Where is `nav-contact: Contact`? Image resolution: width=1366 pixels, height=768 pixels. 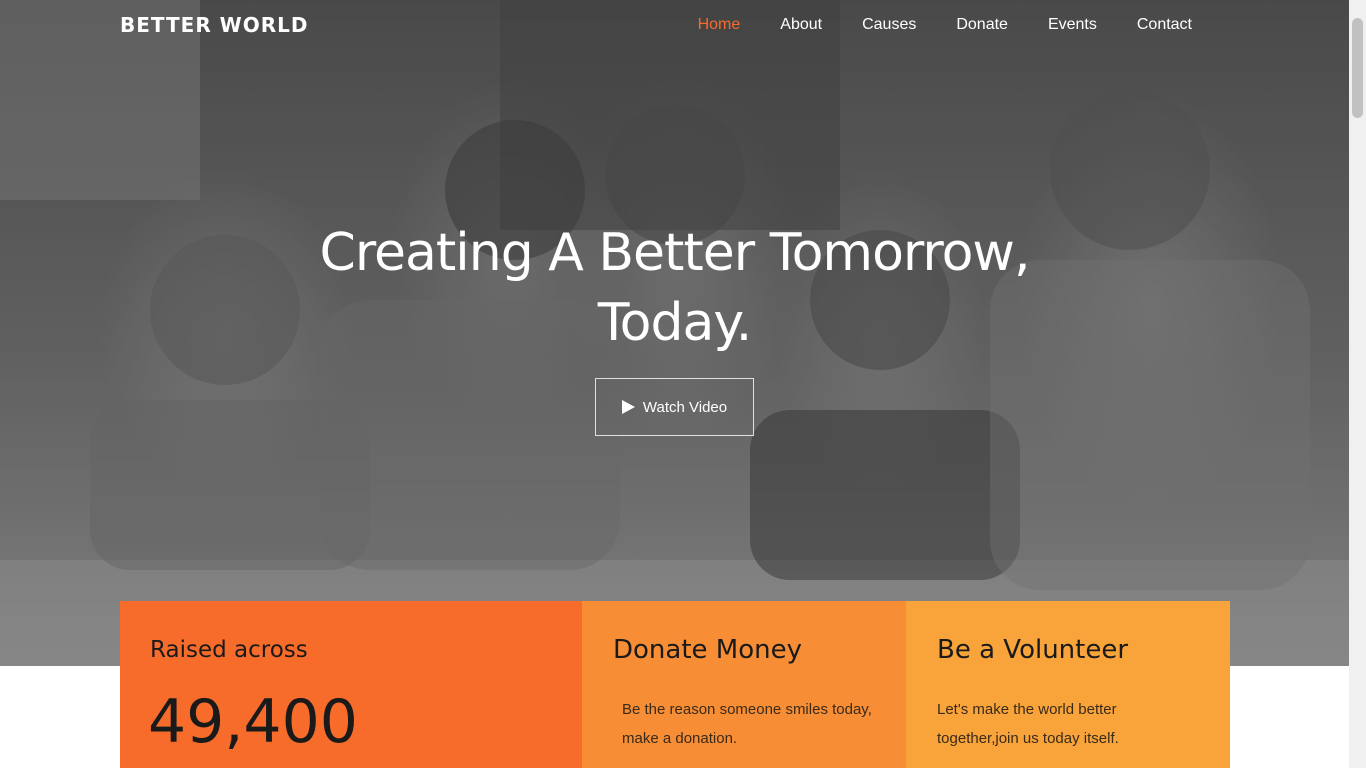 nav-contact: Contact is located at coordinates (1164, 25).